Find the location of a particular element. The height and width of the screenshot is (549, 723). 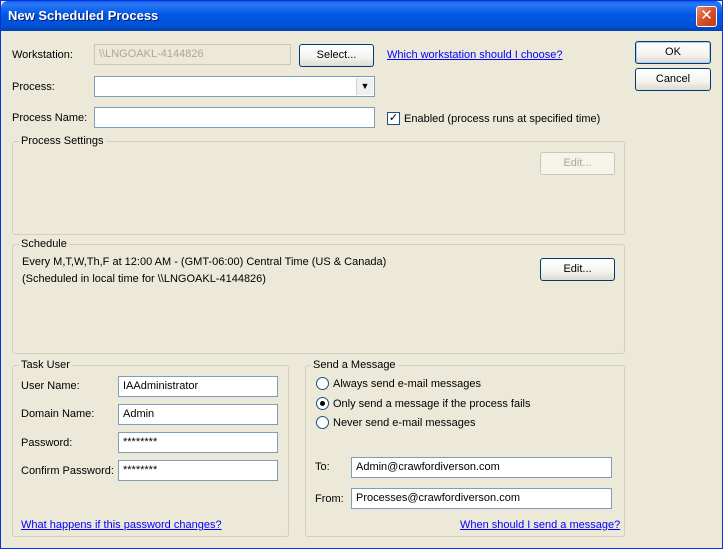

process-settings-title: Process Settings is located at coordinates (62, 141).